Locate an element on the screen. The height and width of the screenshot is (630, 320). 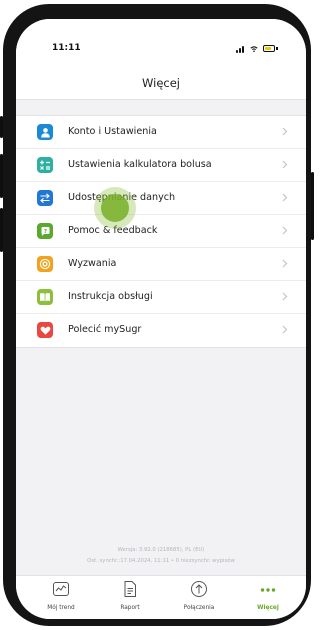
tab-report: Raport is located at coordinates (130, 597).